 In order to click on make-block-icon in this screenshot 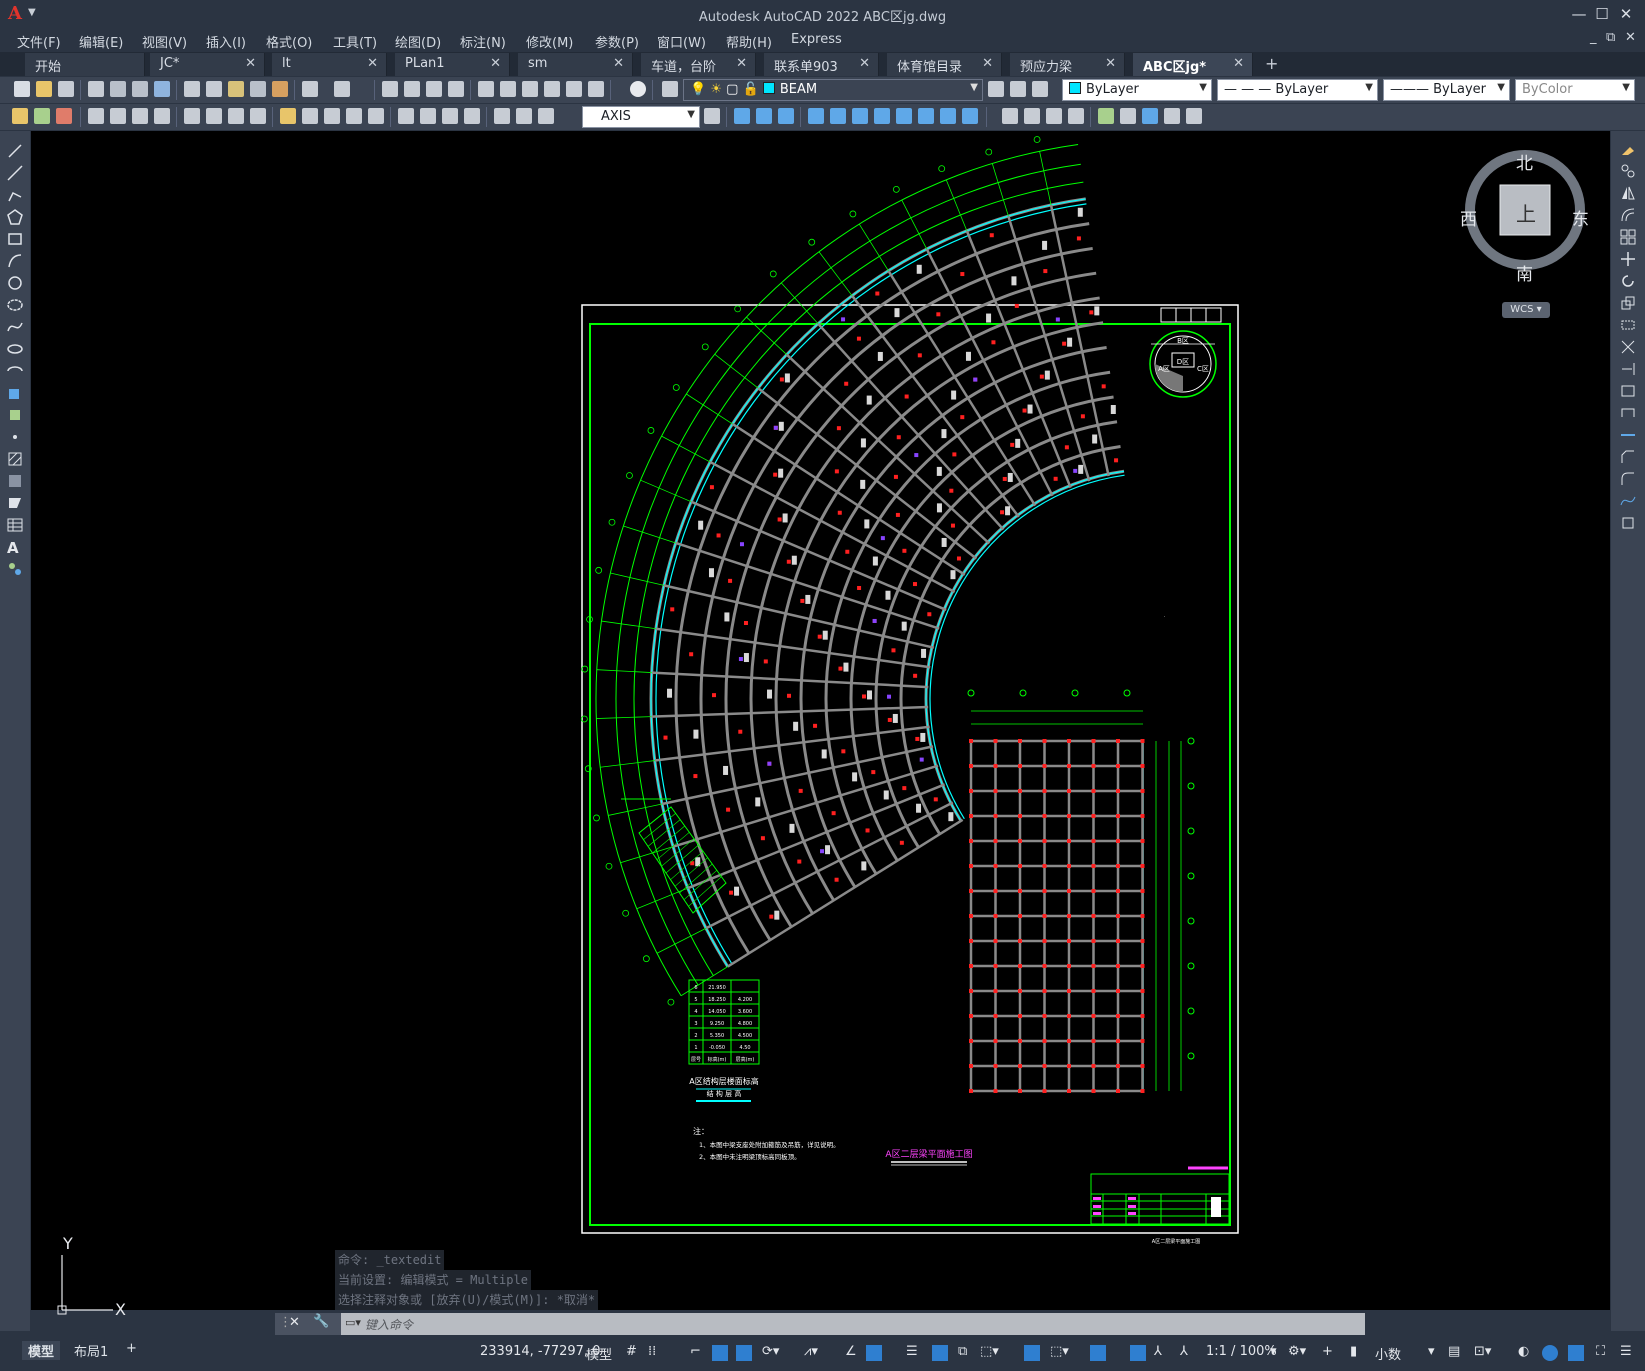, I will do `click(1128, 116)`.